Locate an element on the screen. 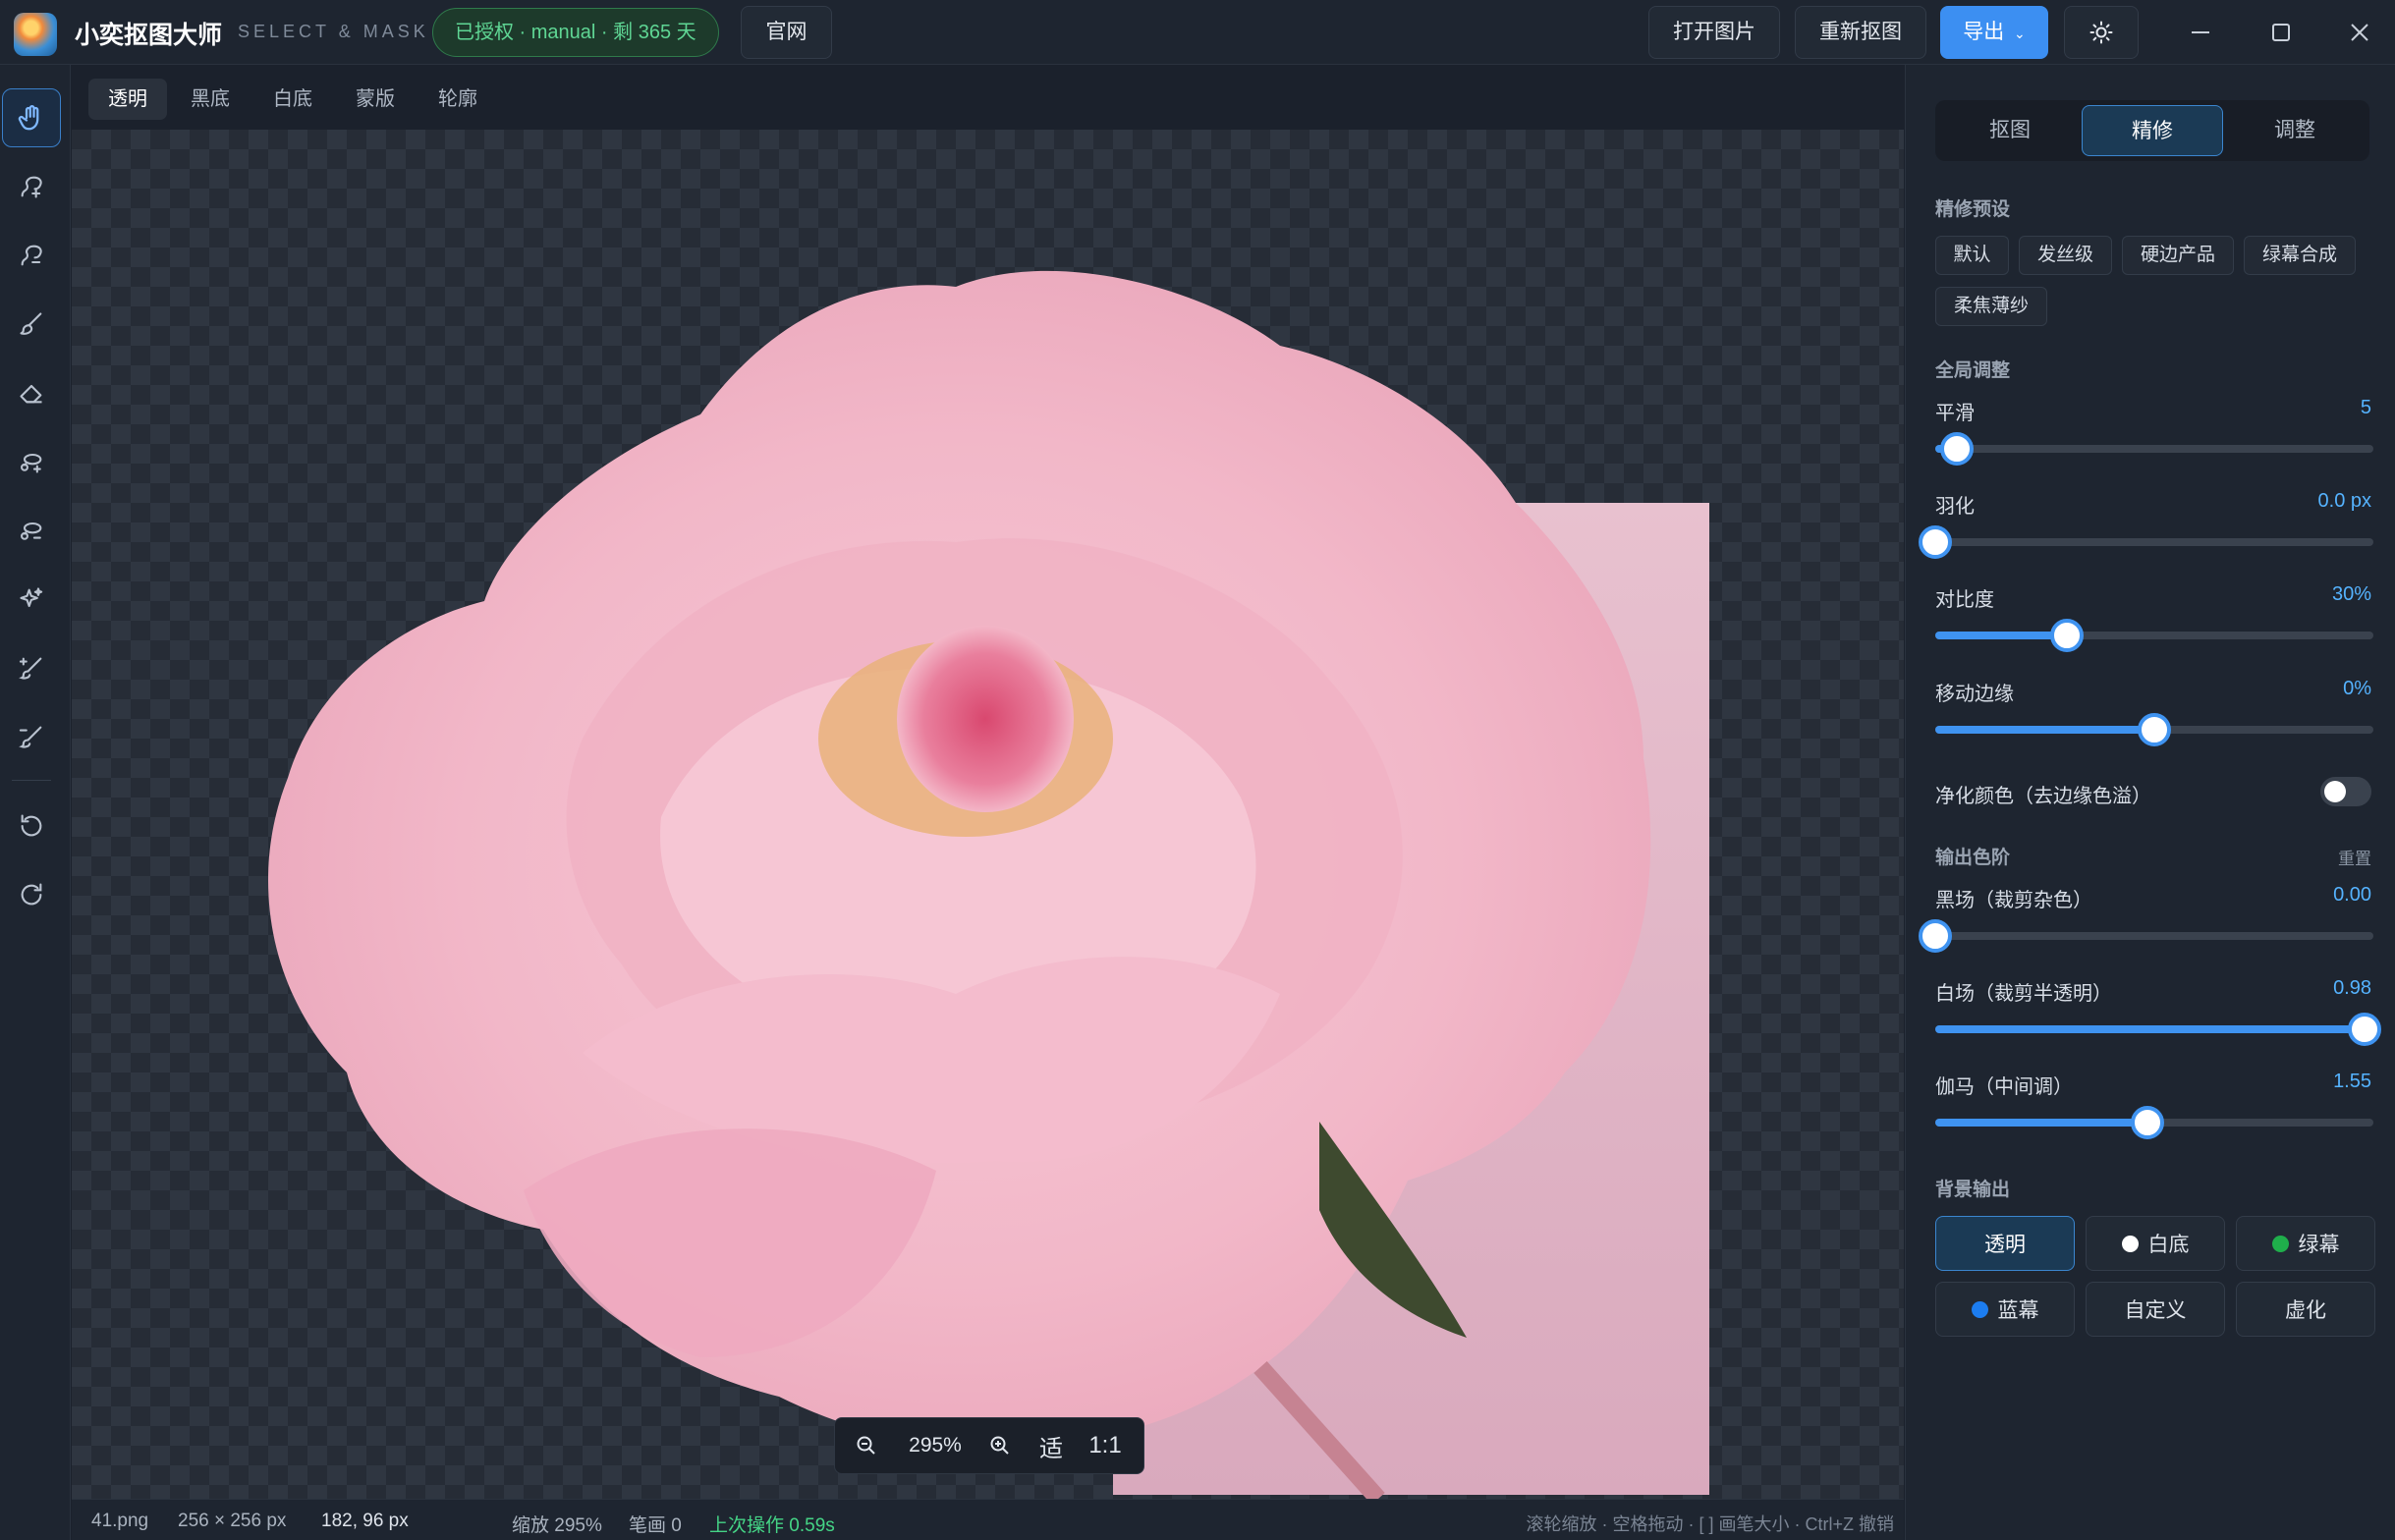  subtract-select-icon is located at coordinates (32, 255).